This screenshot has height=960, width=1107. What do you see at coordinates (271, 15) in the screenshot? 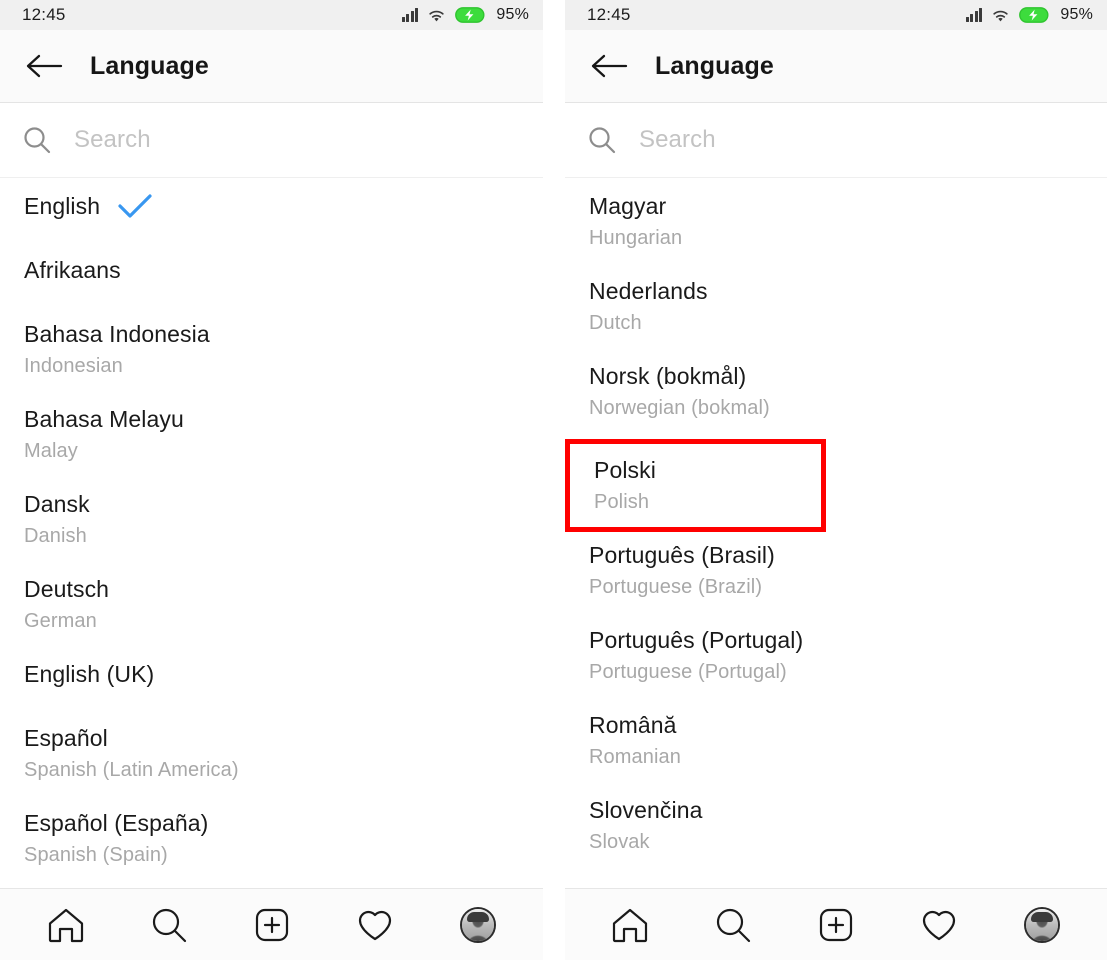
I see `status-bar-left: 12:45 95%` at bounding box center [271, 15].